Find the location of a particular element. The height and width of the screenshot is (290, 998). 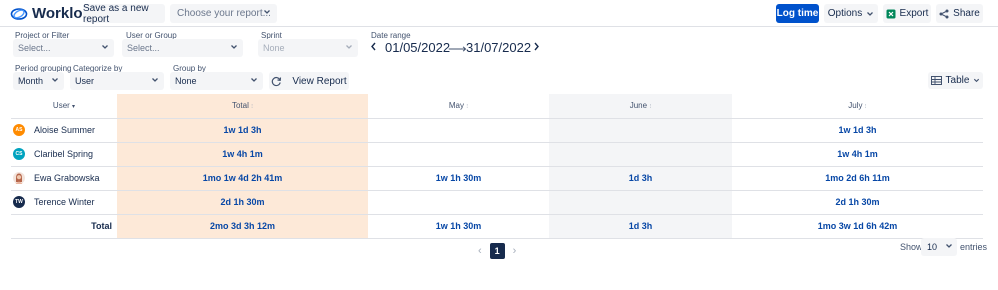

user-cell: Ewa Grabowska is located at coordinates (64, 178).